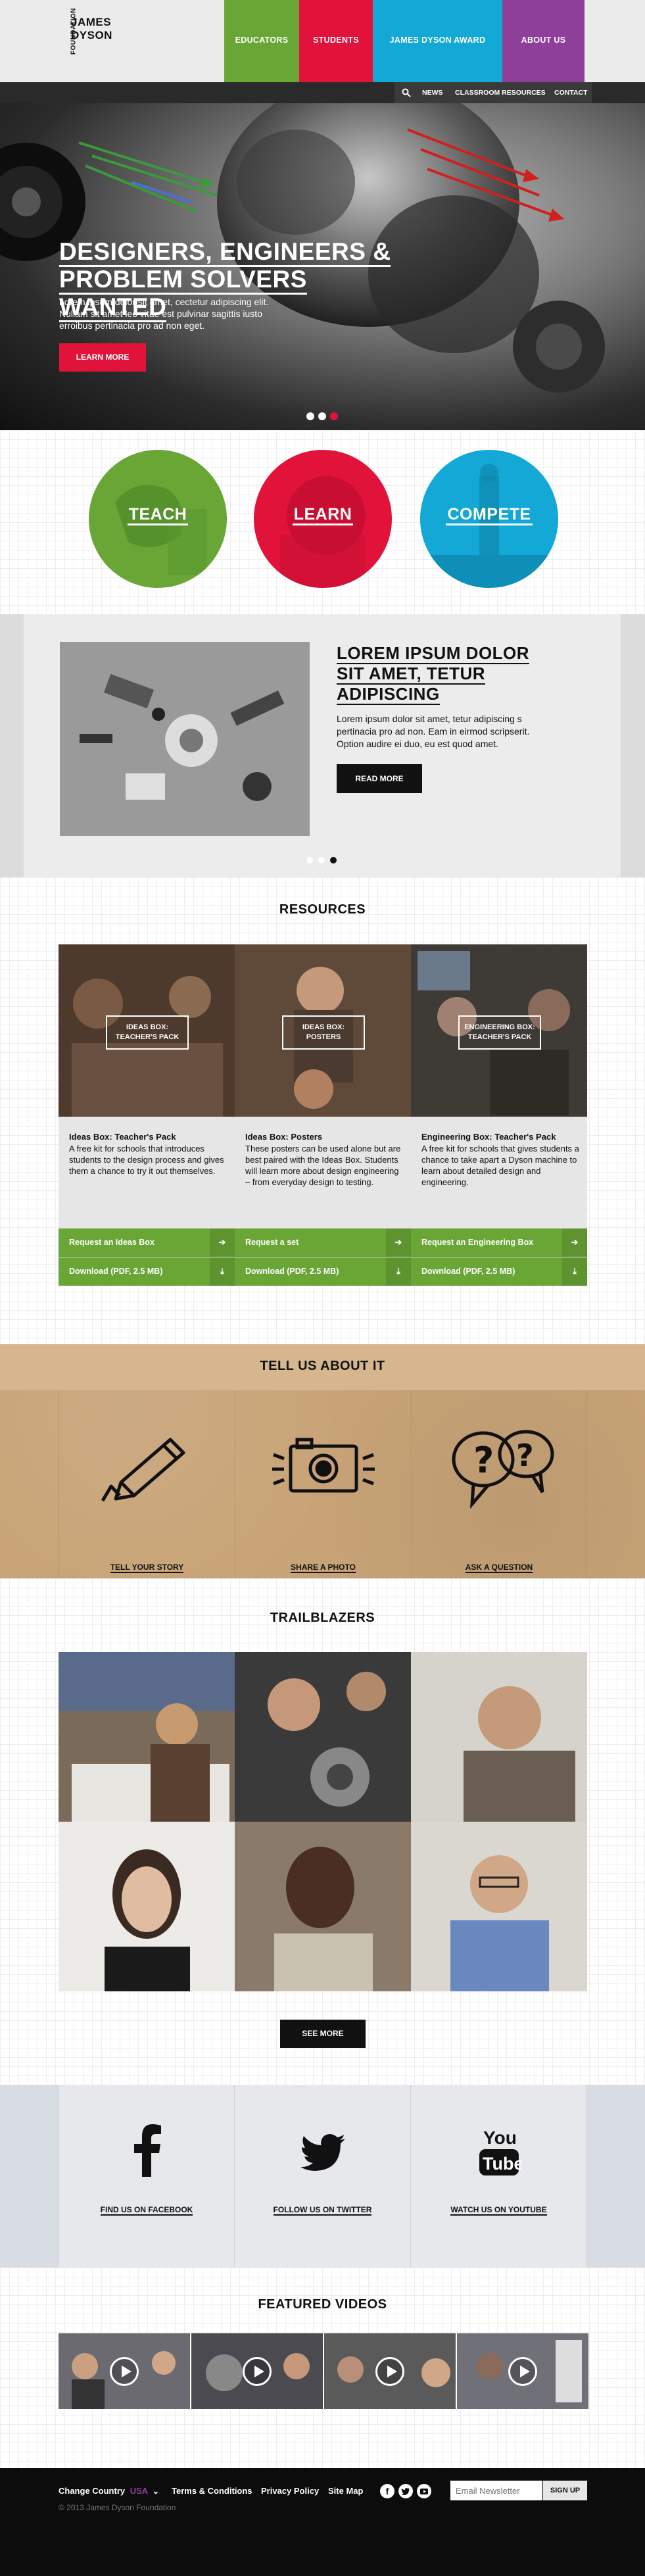  I want to click on resource-heading: Ideas Box: Posters, so click(284, 1137).